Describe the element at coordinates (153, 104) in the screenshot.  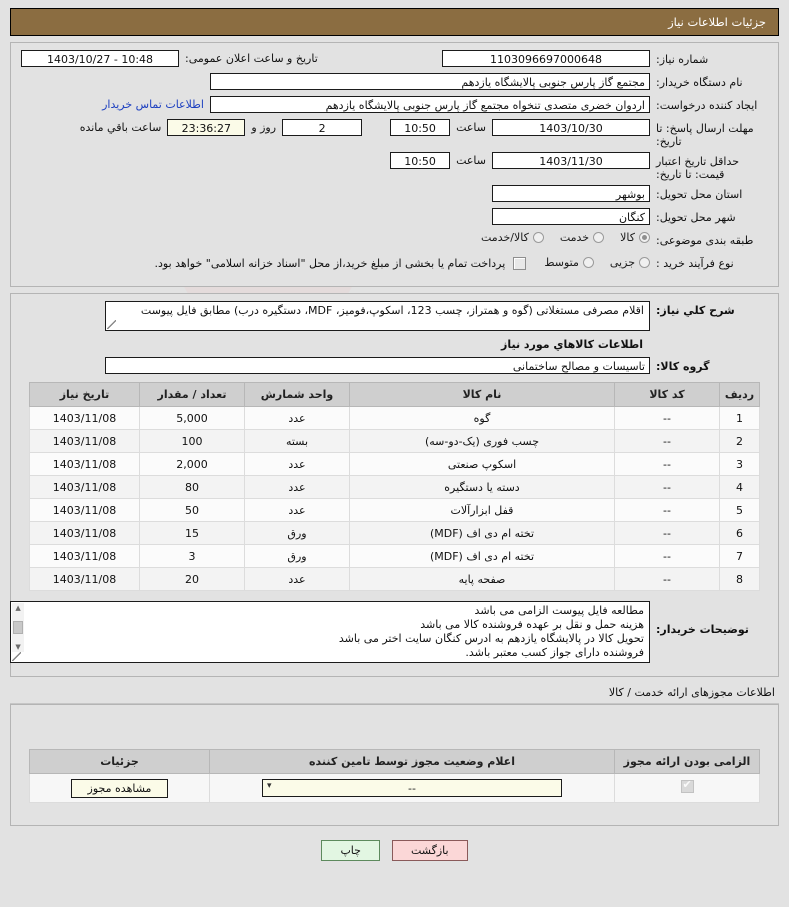
I see `buyer-contact-link: اطلاعات تماس خریدار` at that location.